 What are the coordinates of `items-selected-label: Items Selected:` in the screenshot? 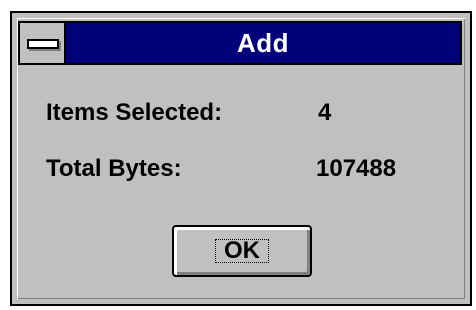 It's located at (134, 112).